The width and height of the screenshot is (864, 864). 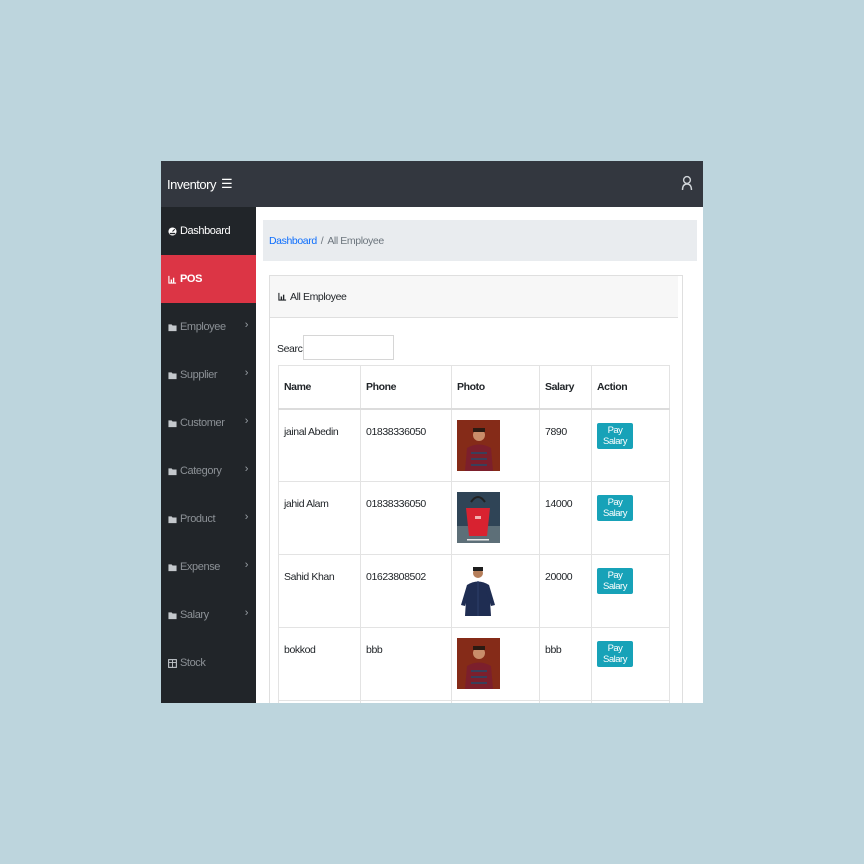 I want to click on sidebar-item-label: Supplier, so click(x=199, y=375).